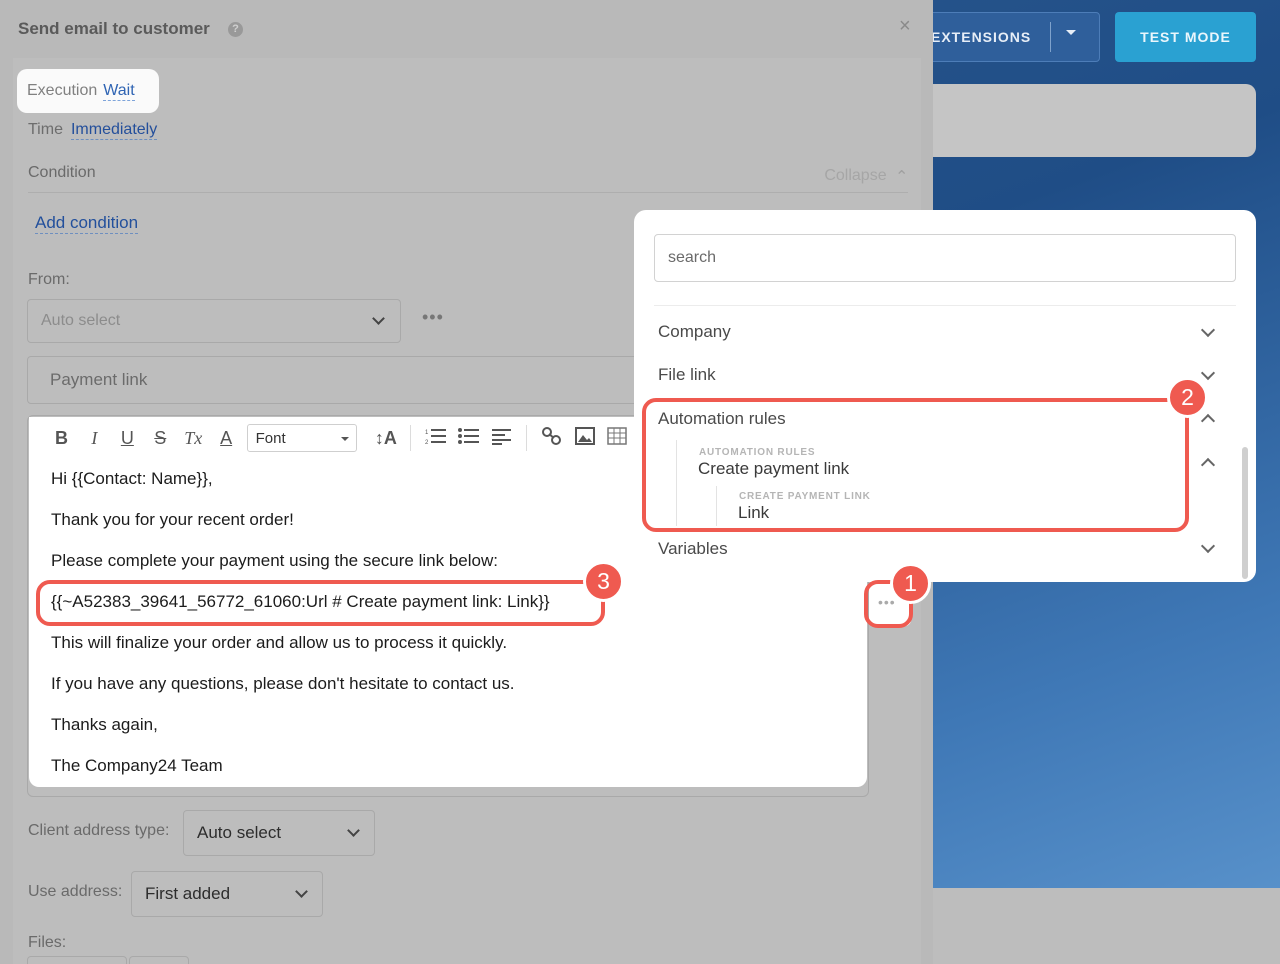 This screenshot has height=964, width=1280. What do you see at coordinates (1185, 37) in the screenshot?
I see `test-mode-button: TEST MODE` at bounding box center [1185, 37].